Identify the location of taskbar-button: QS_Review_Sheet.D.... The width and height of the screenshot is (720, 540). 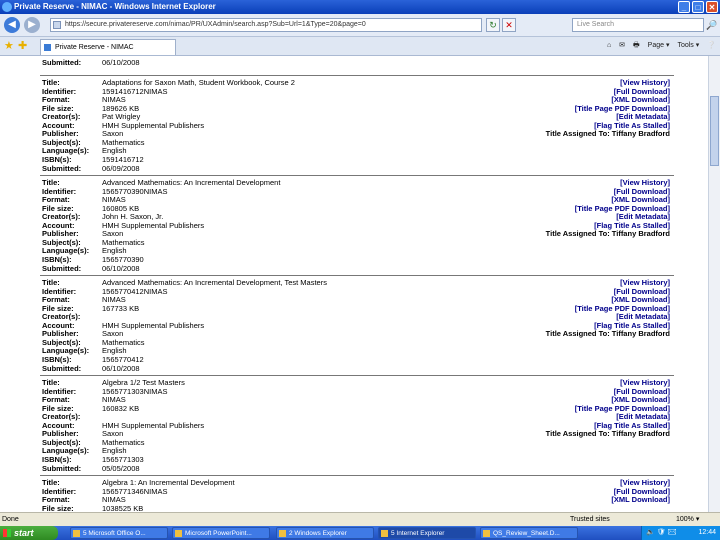
(529, 533).